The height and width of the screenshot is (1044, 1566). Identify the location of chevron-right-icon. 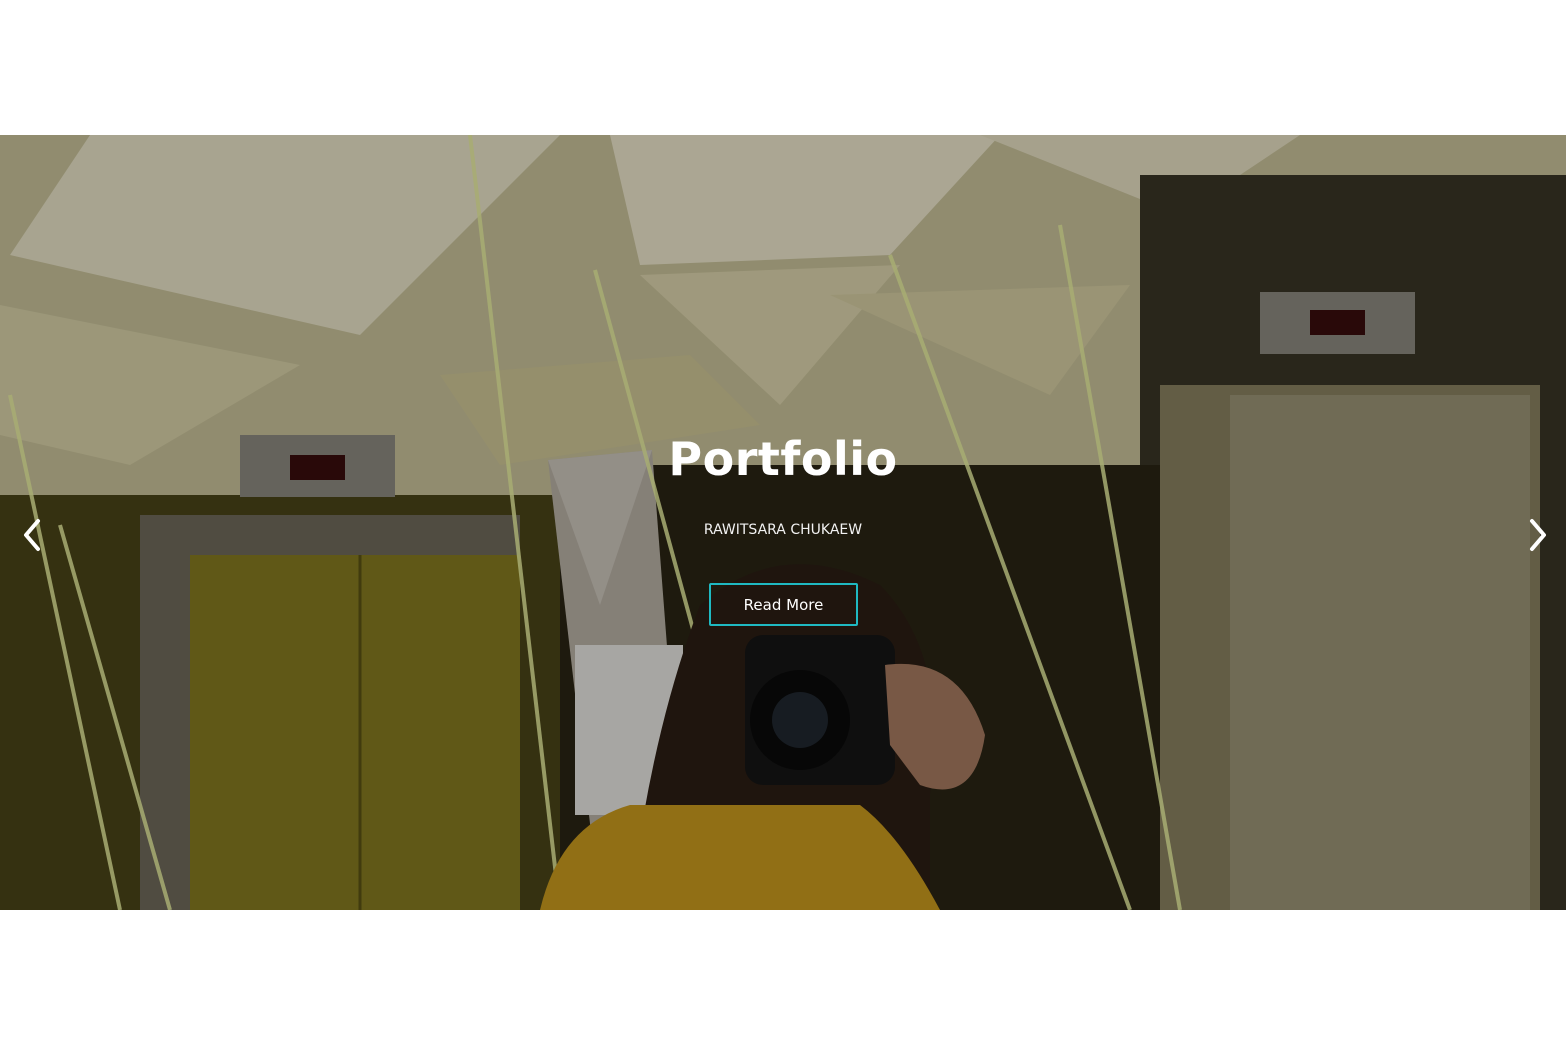
(1538, 535).